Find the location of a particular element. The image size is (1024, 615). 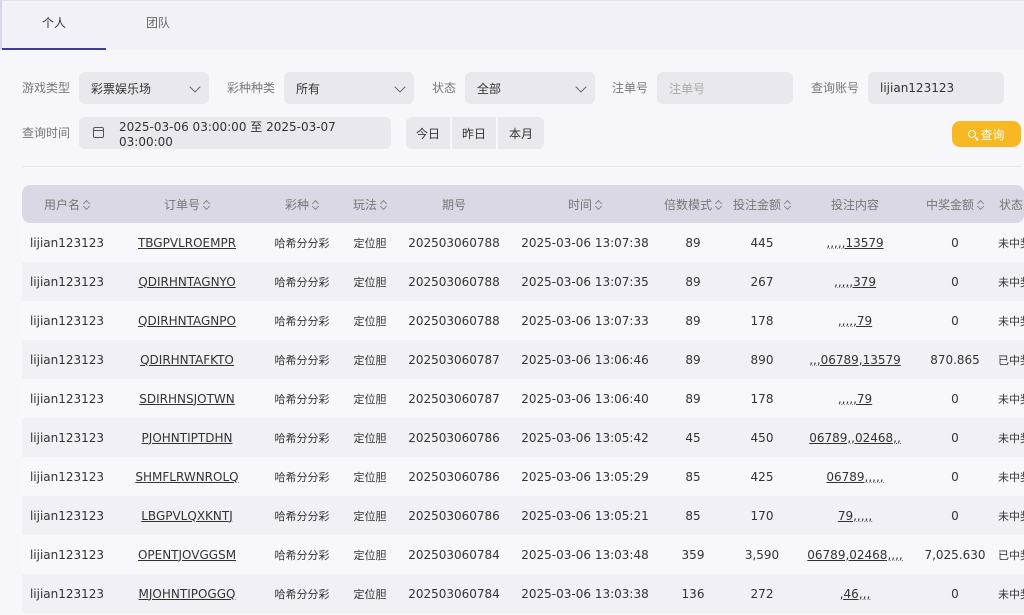

cell-username-text: lijian123123 is located at coordinates (67, 554).